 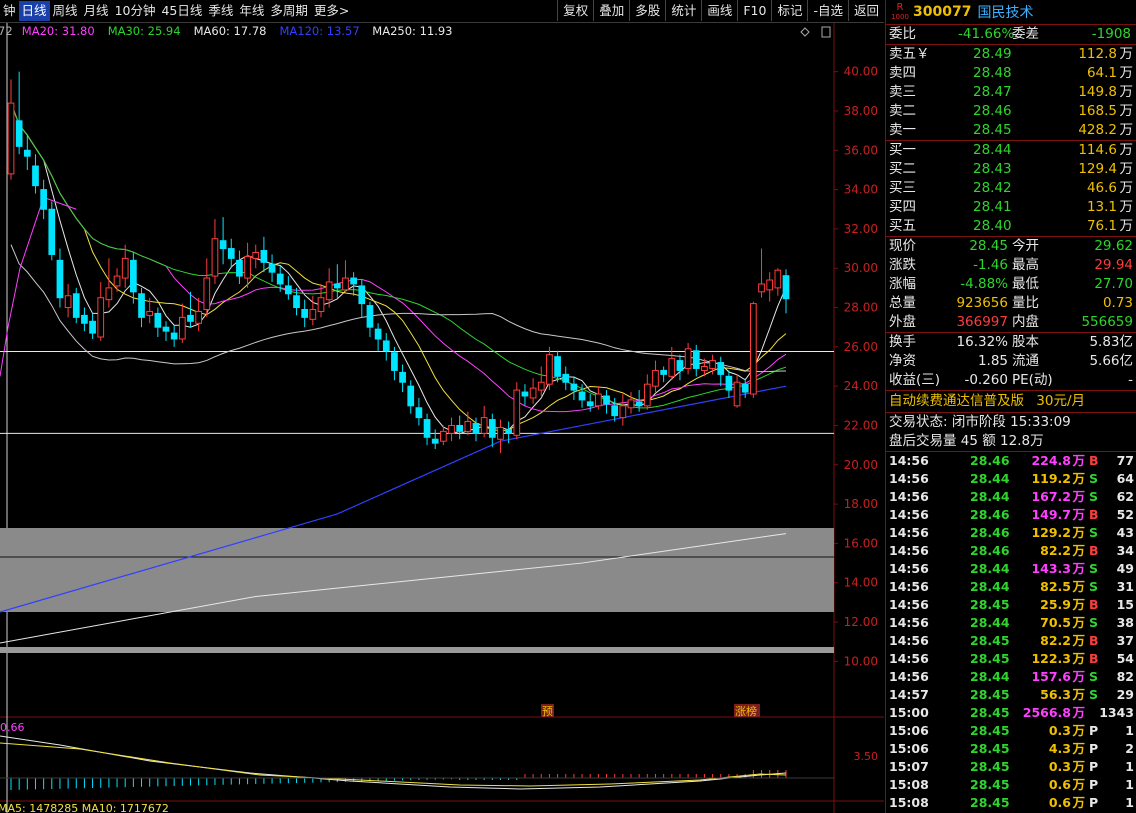 I want to click on promo-banner: 自动续费通达信普及版 30元/月, so click(x=1011, y=402).